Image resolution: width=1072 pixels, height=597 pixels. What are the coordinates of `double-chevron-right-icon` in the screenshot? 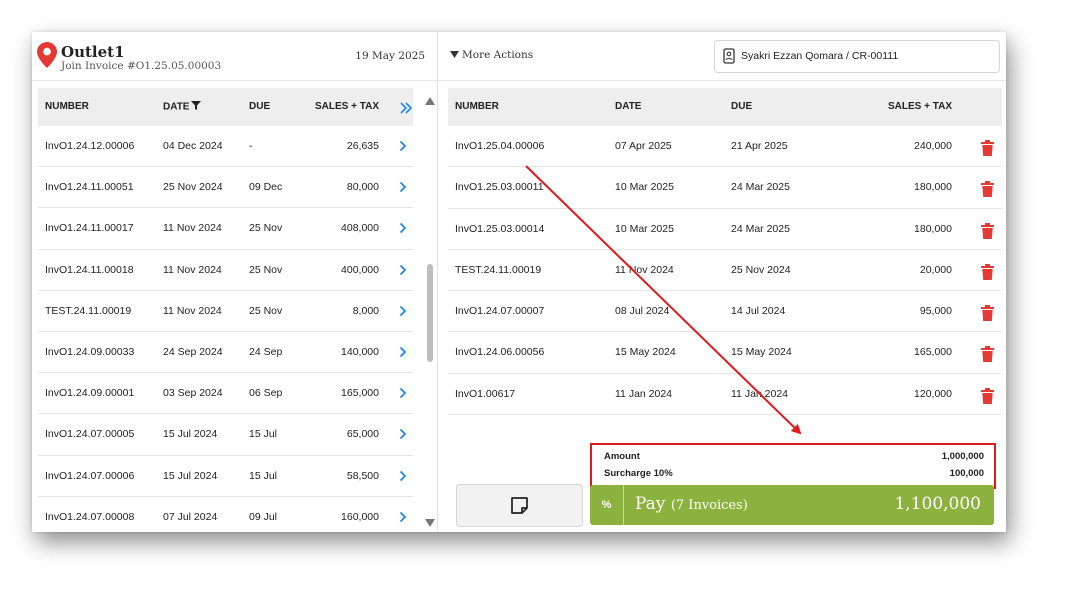 It's located at (406, 110).